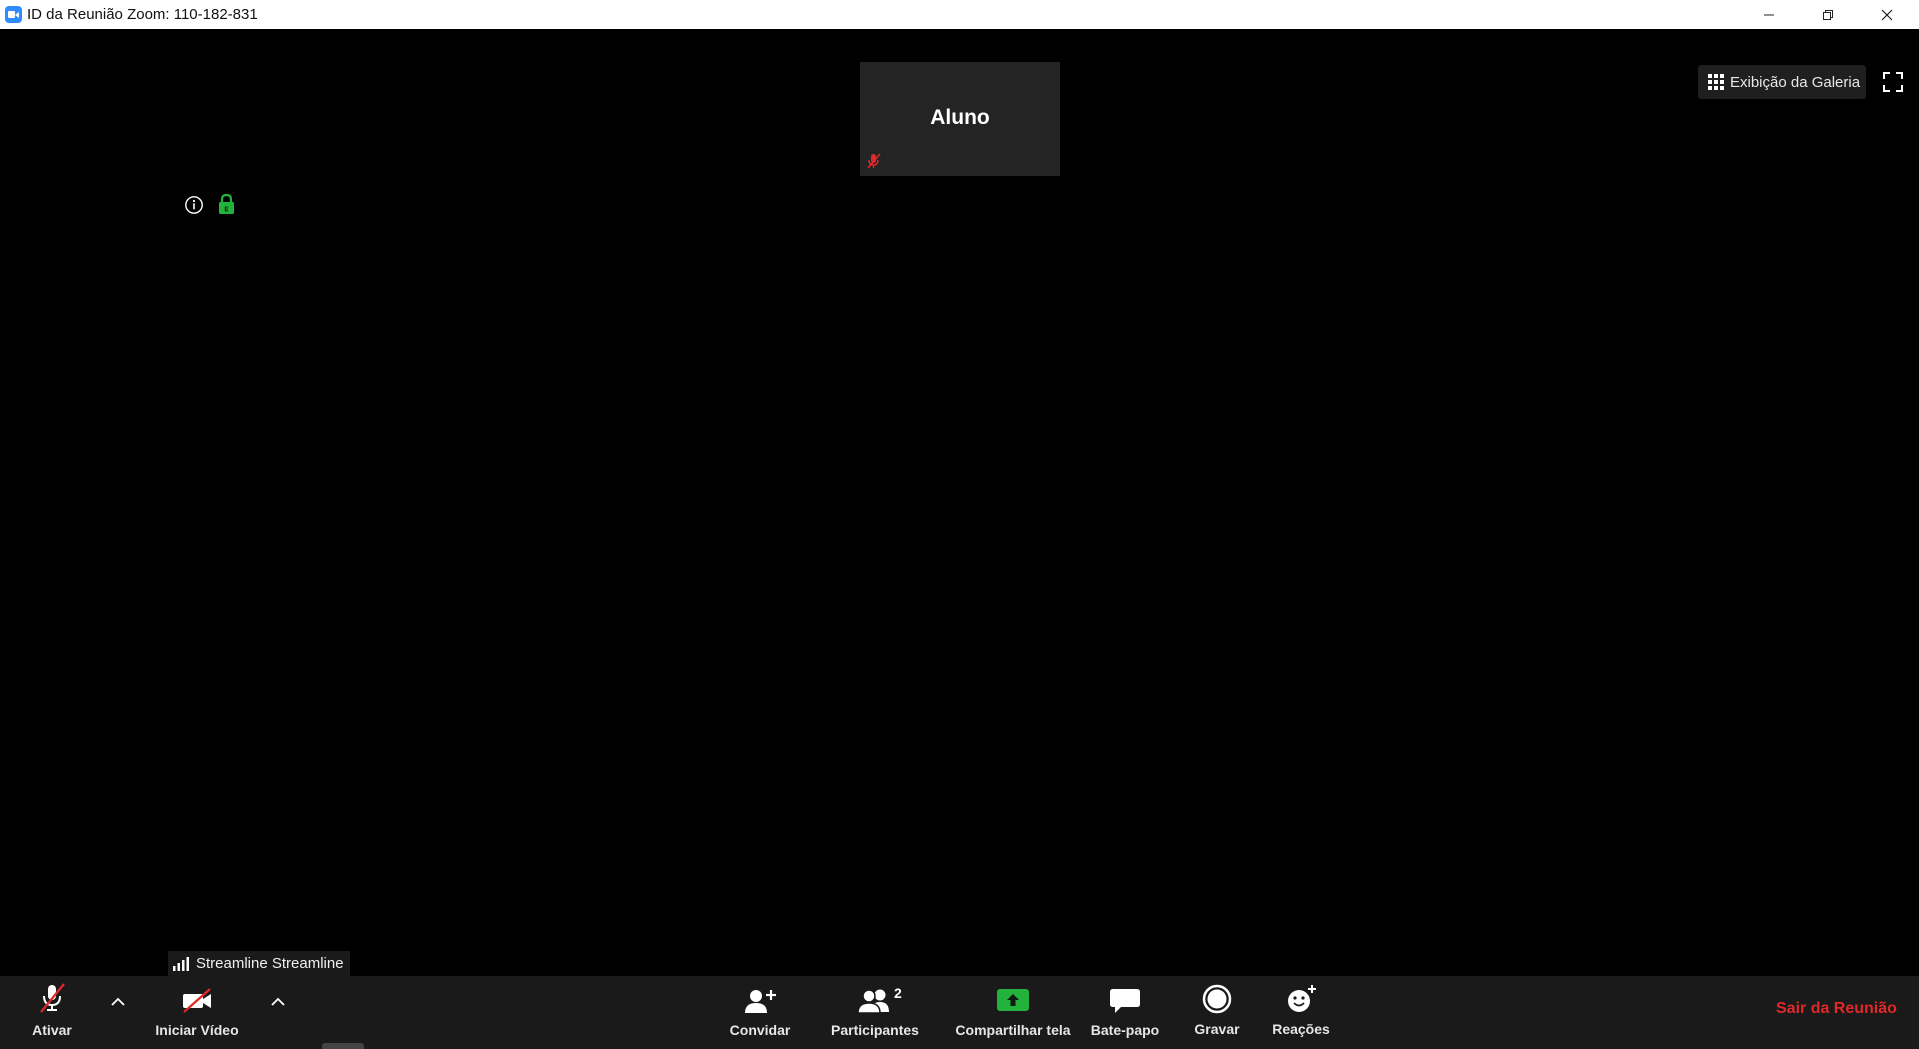 The width and height of the screenshot is (1919, 1049). What do you see at coordinates (197, 1000) in the screenshot?
I see `video-off-icon` at bounding box center [197, 1000].